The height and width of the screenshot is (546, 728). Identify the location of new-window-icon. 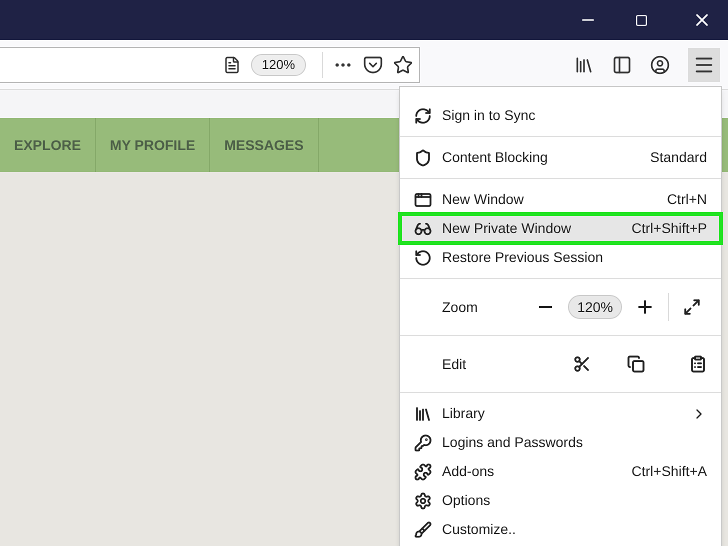
(423, 199).